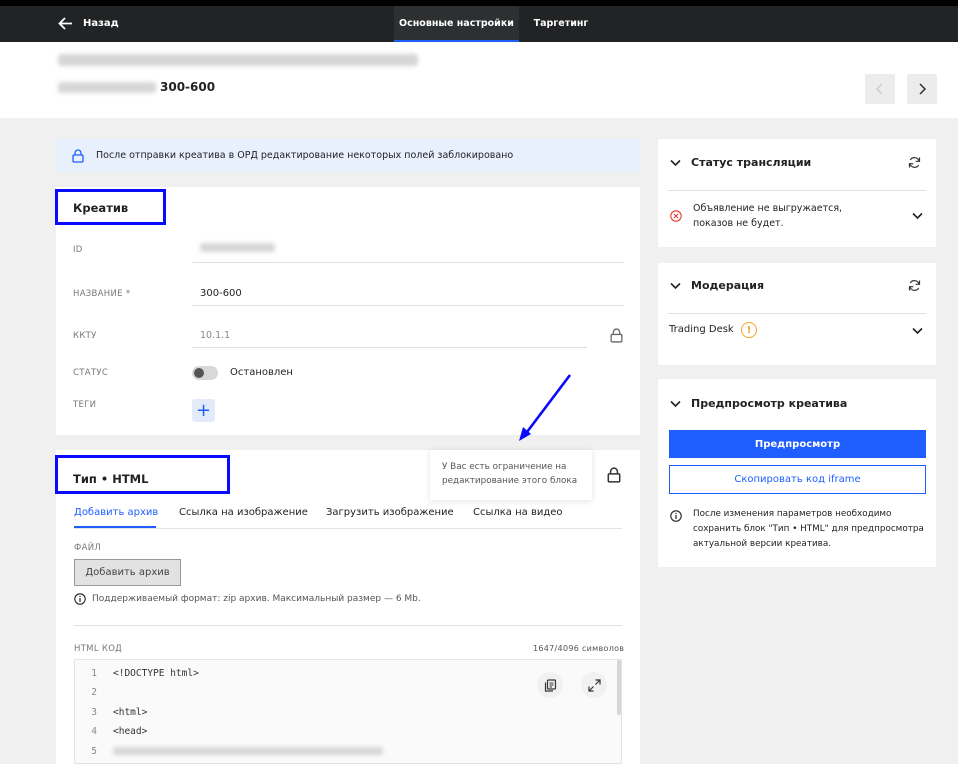 This screenshot has height=764, width=958. Describe the element at coordinates (111, 731) in the screenshot. I see `code-line: 4 <head>` at that location.